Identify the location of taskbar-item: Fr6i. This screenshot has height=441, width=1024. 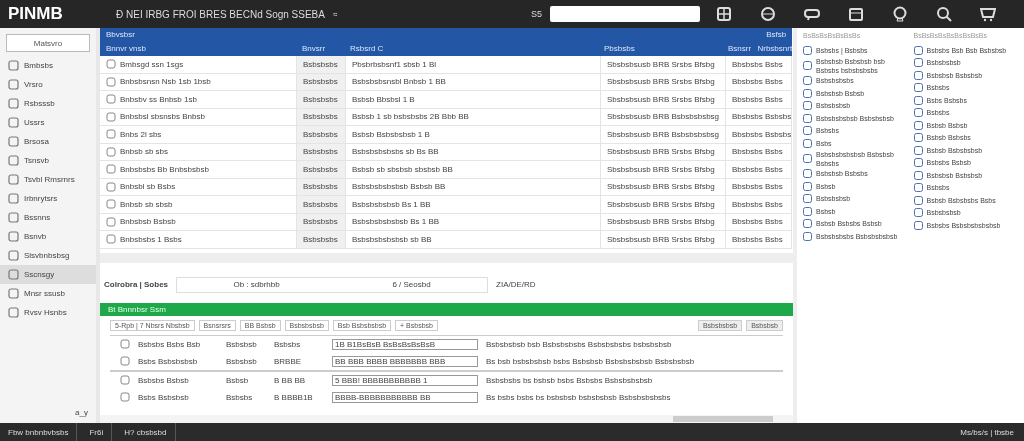
(97, 432).